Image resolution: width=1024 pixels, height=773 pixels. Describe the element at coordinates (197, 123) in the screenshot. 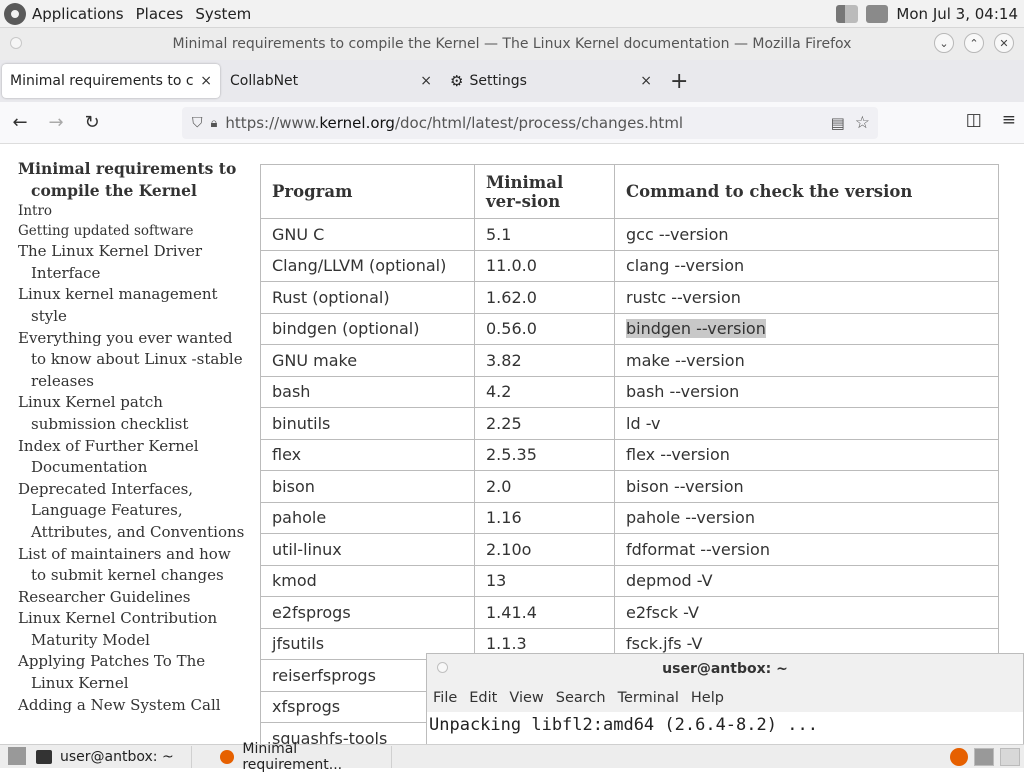

I see `tracking-protection-icon: ⛉` at that location.